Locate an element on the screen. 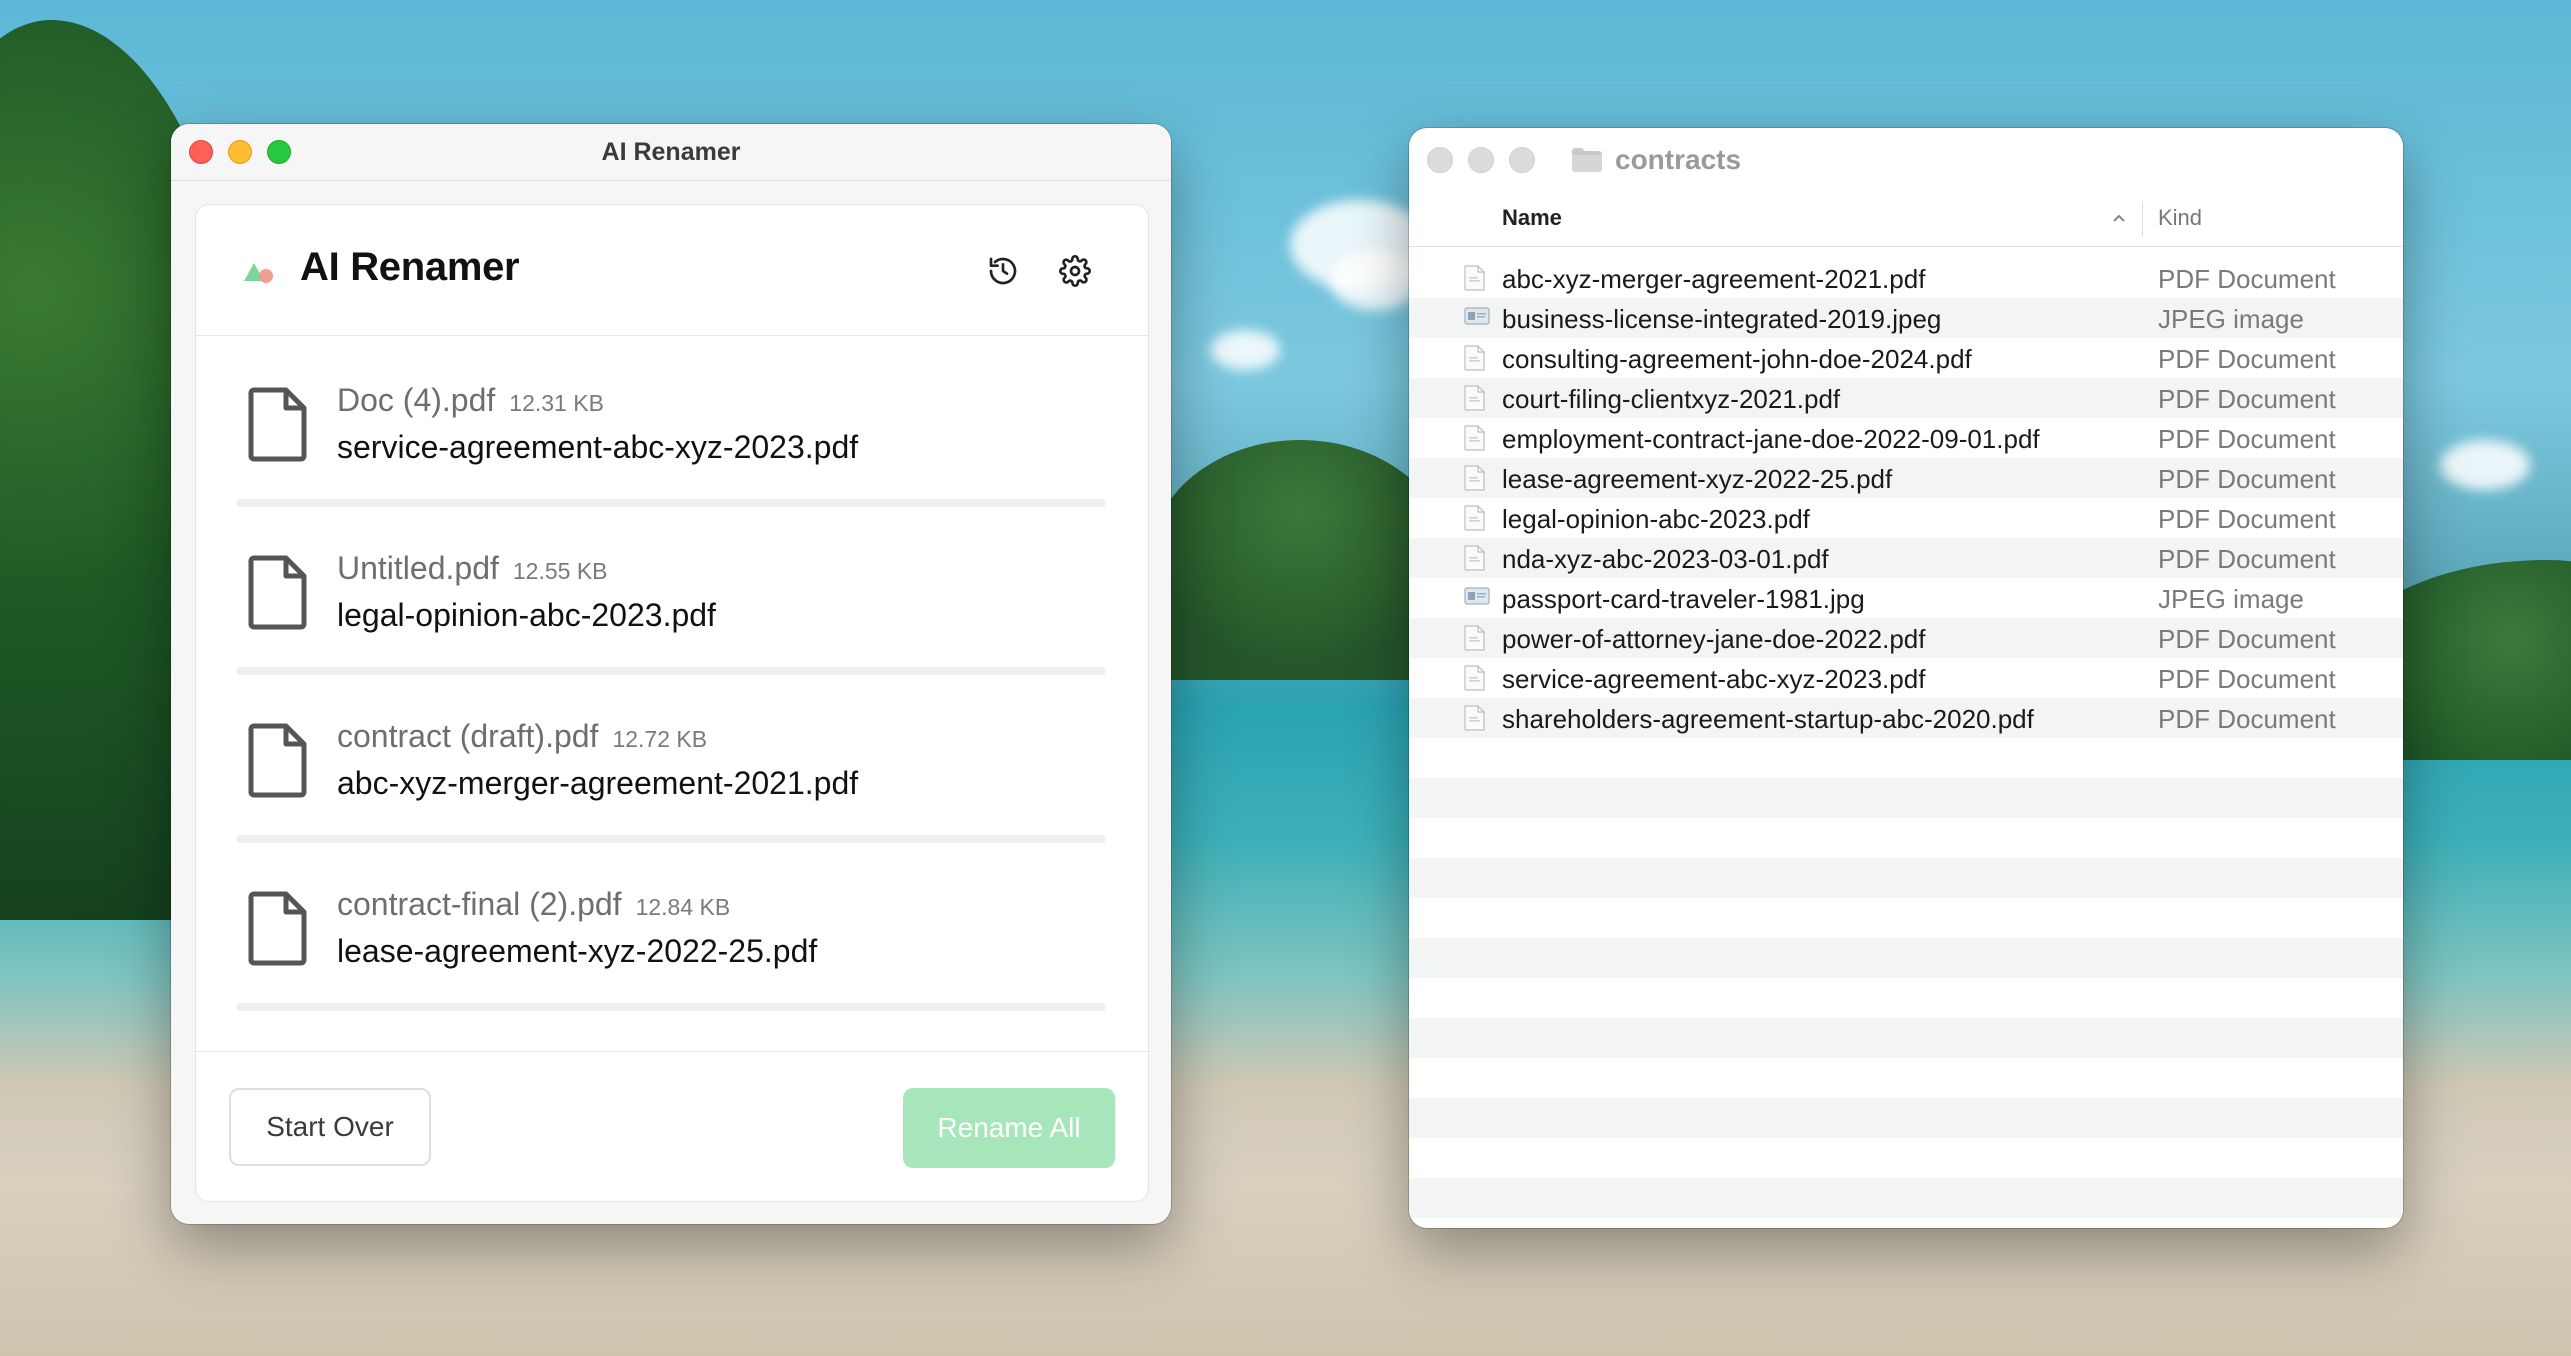  minimize-button is located at coordinates (1481, 160).